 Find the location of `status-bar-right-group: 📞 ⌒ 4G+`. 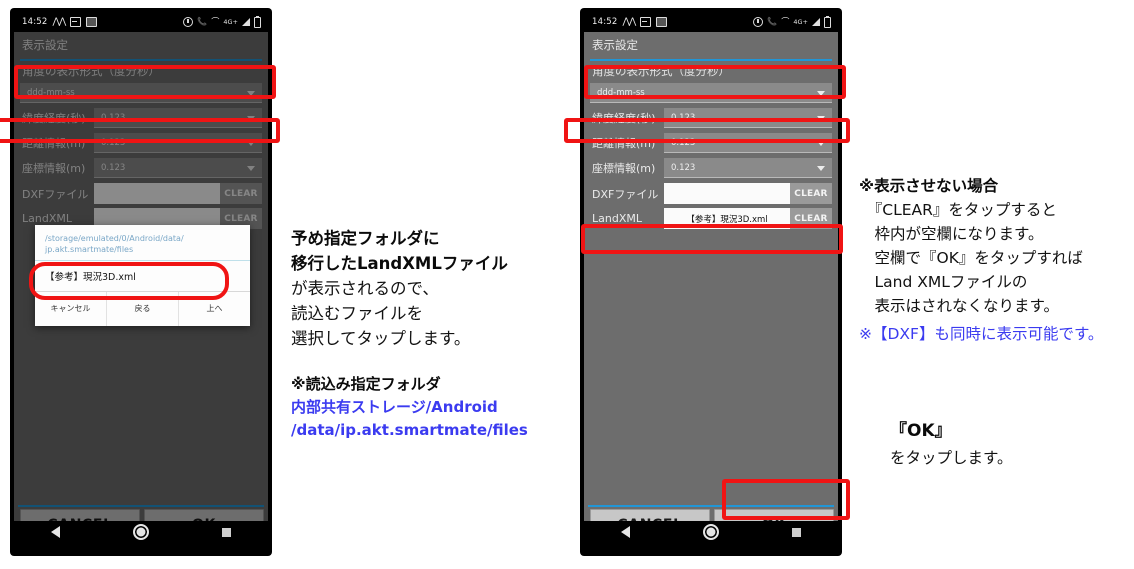

status-bar-right-group: 📞 ⌒ 4G+ is located at coordinates (222, 22).